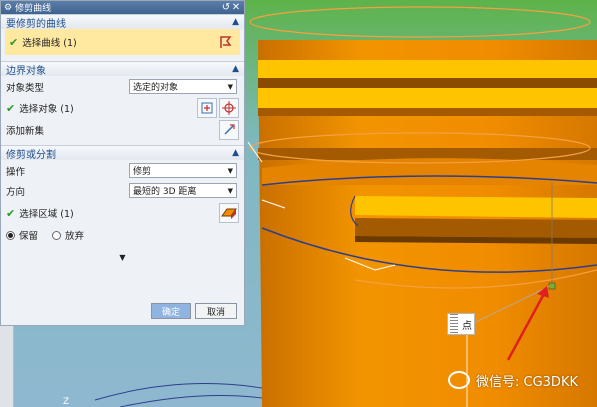 The width and height of the screenshot is (597, 407). Describe the element at coordinates (461, 324) in the screenshot. I see `point-tooltip: 点` at that location.